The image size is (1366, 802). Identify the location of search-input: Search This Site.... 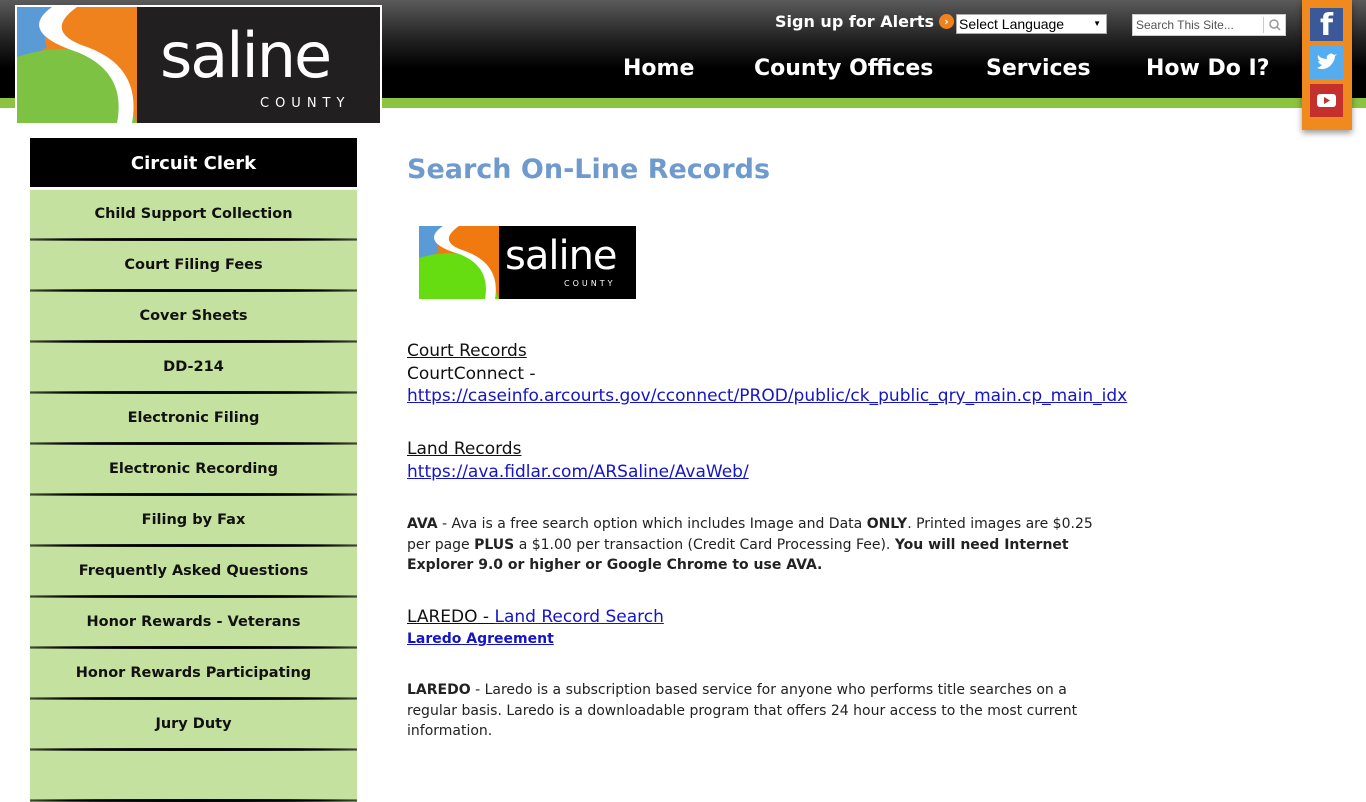
(1185, 25).